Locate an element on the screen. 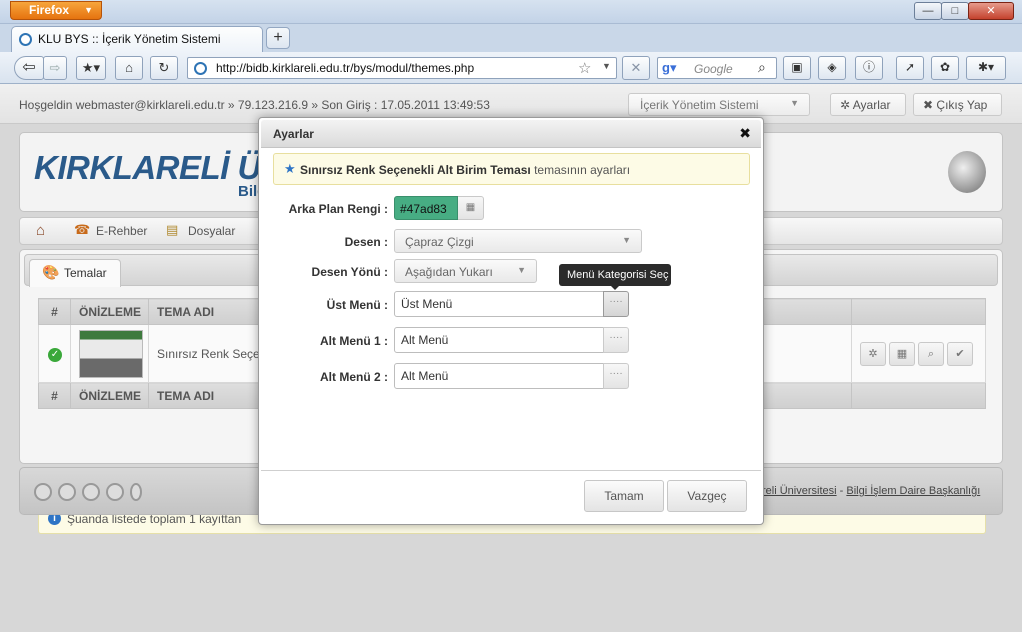 The height and width of the screenshot is (632, 1022). notice-text: temasının ayarları is located at coordinates (580, 170).